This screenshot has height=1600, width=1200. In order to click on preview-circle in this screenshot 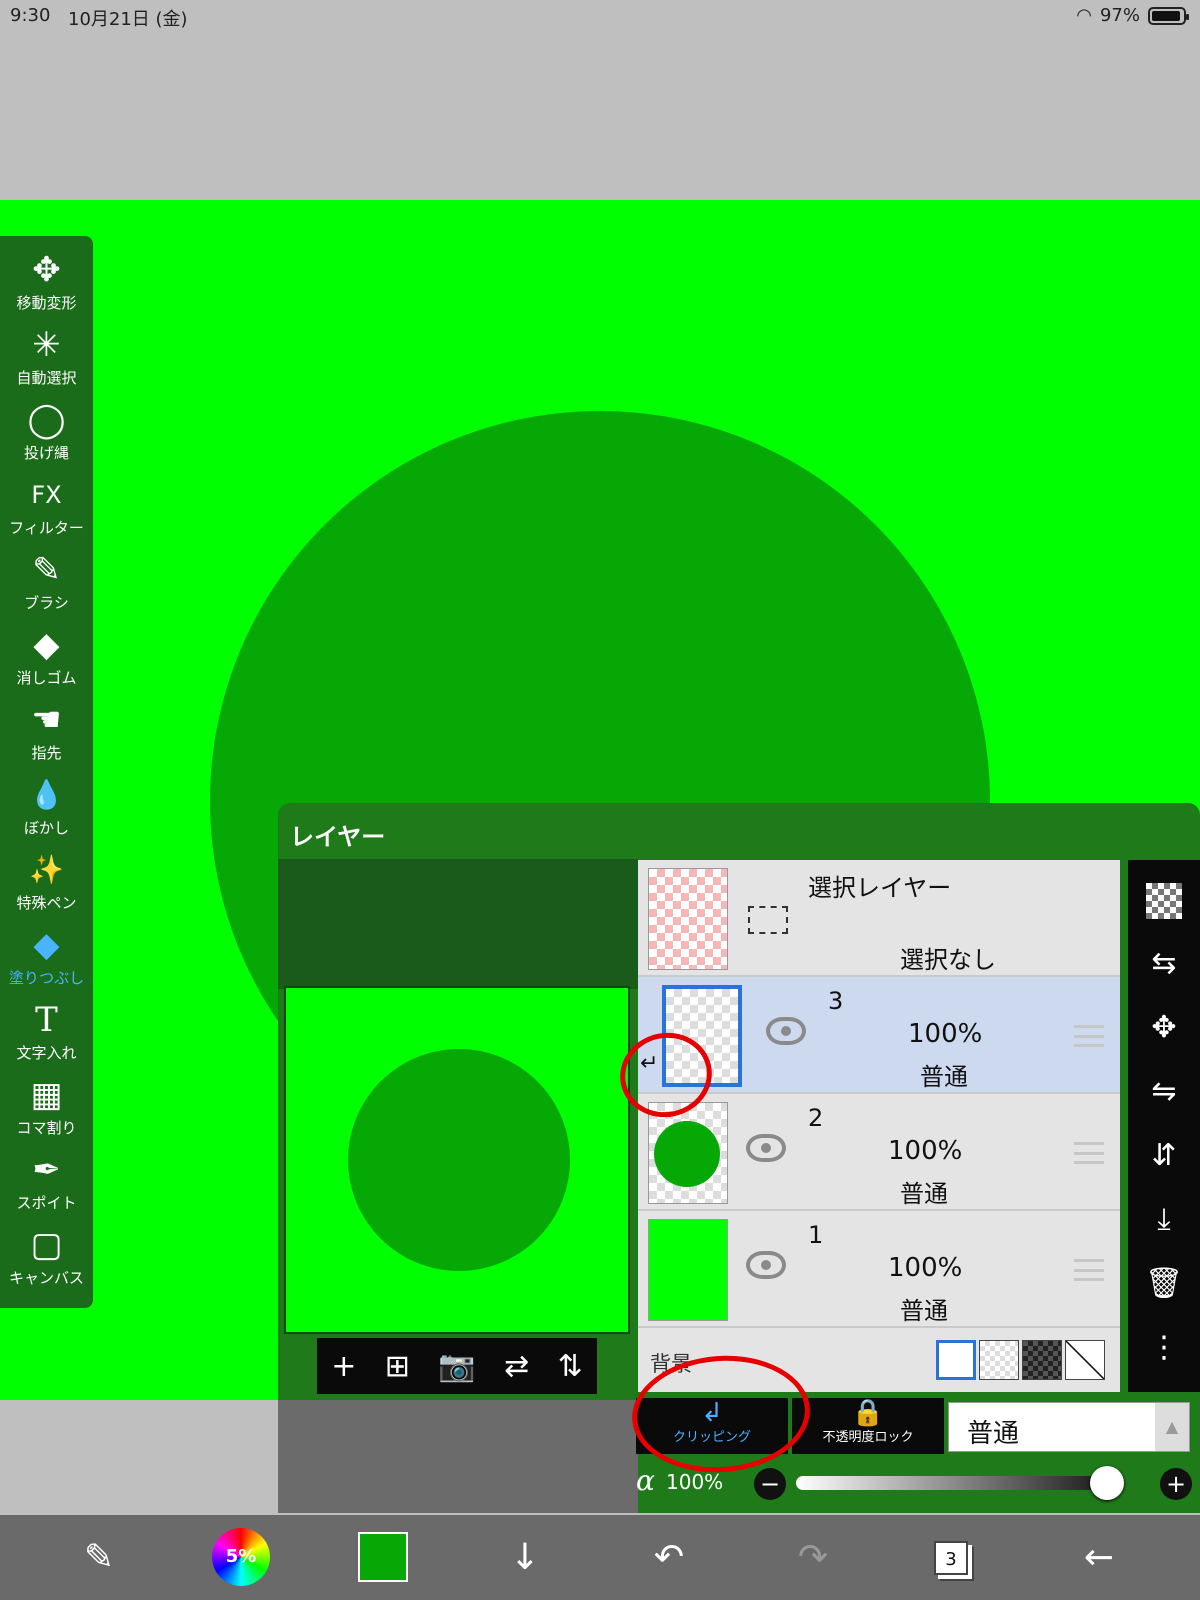, I will do `click(459, 1160)`.